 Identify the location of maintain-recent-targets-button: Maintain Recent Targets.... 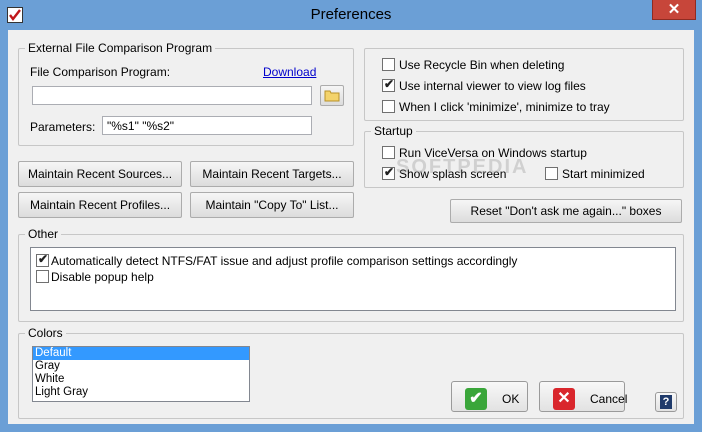
(272, 174).